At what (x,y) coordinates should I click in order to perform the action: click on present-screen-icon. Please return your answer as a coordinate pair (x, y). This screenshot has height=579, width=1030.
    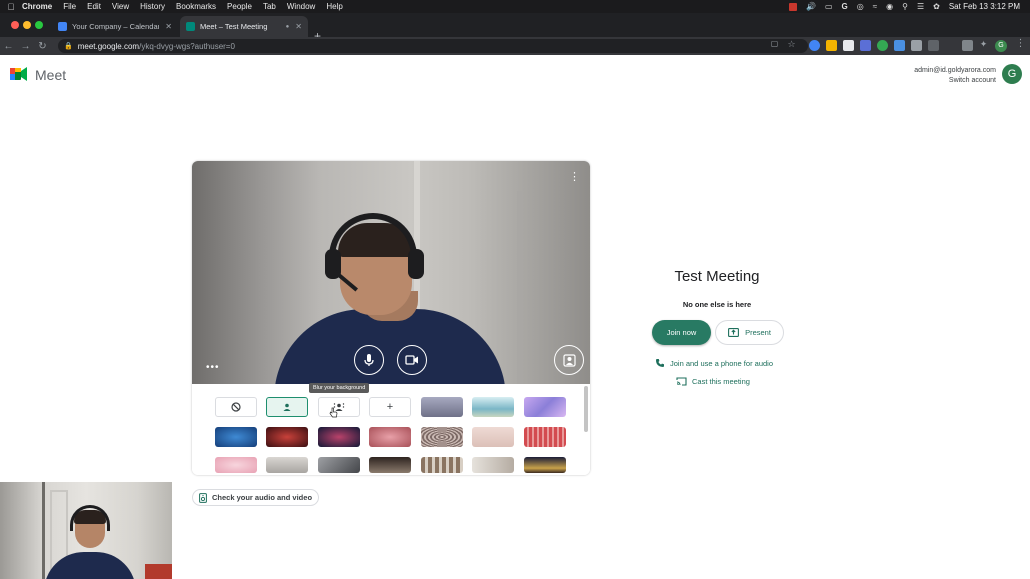
    Looking at the image, I should click on (734, 332).